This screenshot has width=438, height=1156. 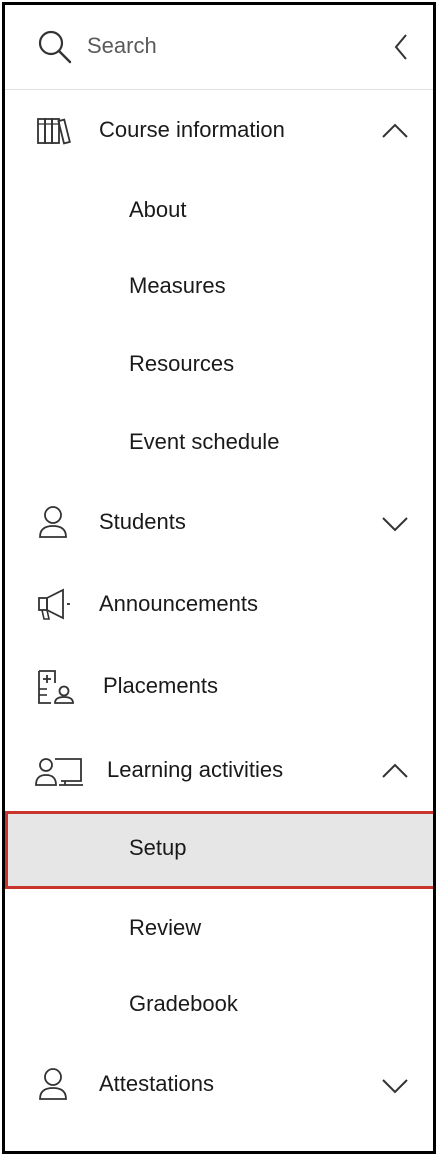 I want to click on placements-icon, so click(x=55, y=687).